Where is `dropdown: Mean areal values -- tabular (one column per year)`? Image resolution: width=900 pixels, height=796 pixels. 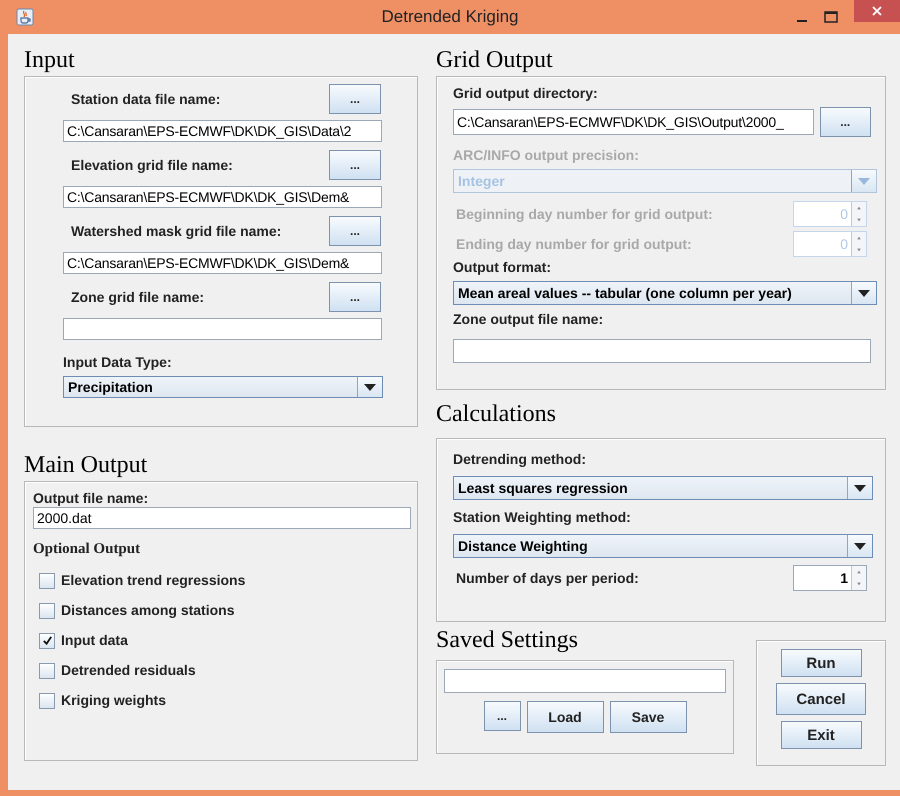 dropdown: Mean areal values -- tabular (one column per year) is located at coordinates (665, 293).